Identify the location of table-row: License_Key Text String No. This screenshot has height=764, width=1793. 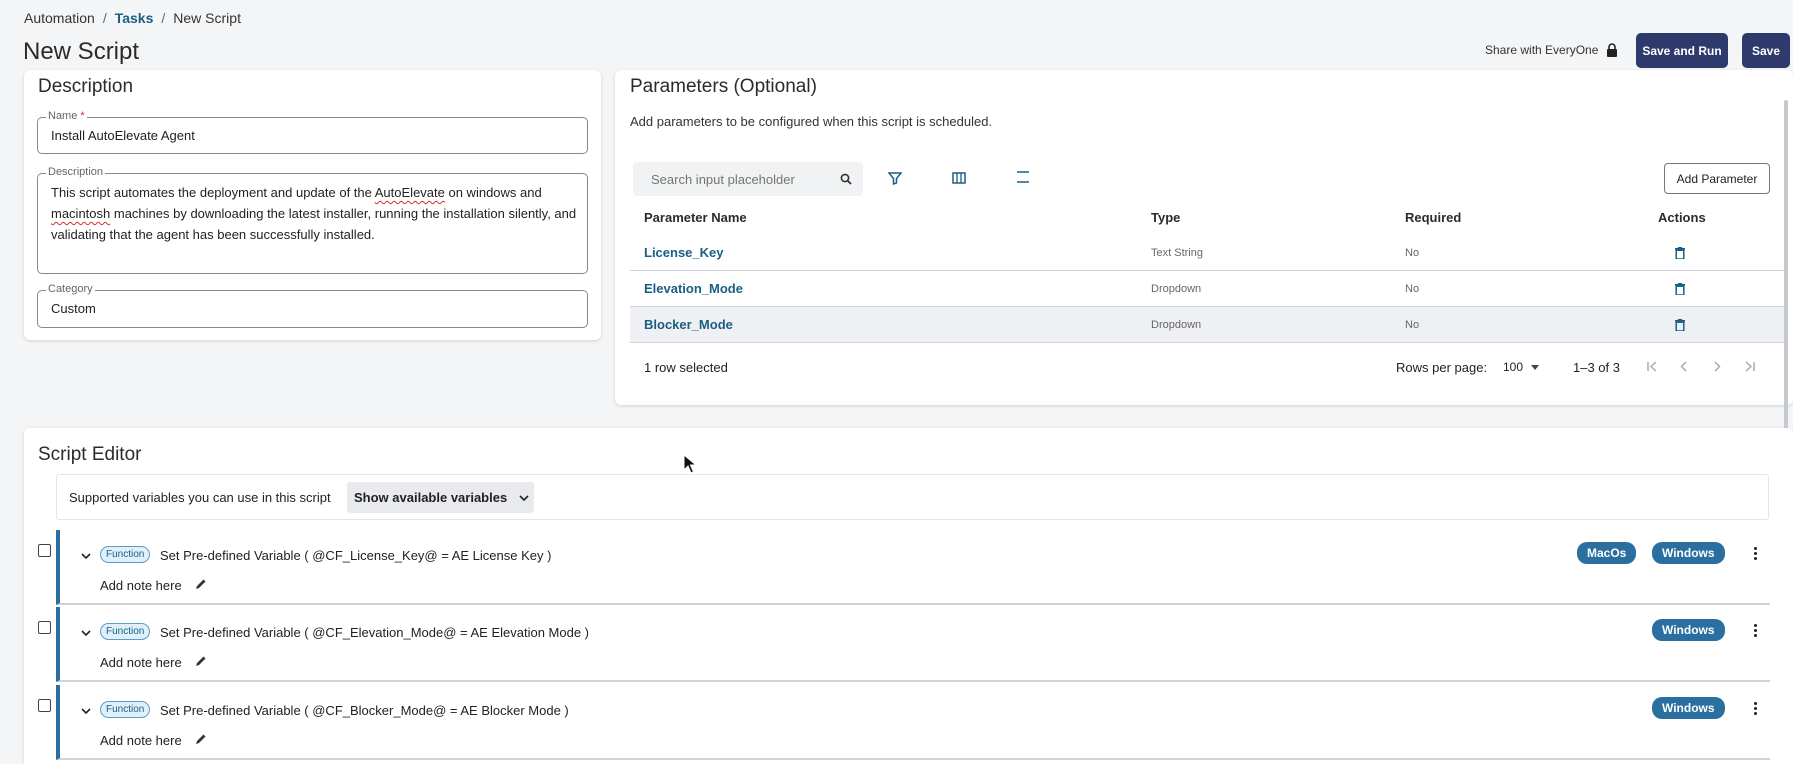
(1207, 252).